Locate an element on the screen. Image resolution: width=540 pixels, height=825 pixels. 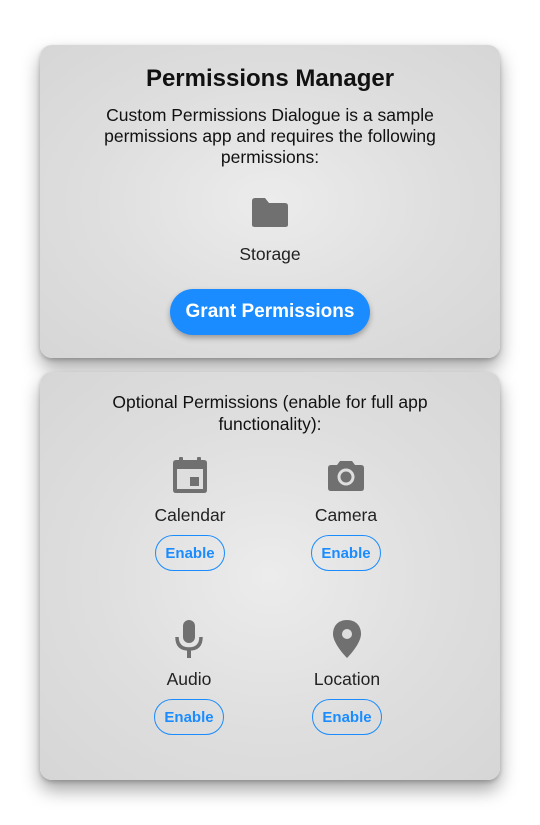
storage-permission-label: Storage is located at coordinates (270, 254).